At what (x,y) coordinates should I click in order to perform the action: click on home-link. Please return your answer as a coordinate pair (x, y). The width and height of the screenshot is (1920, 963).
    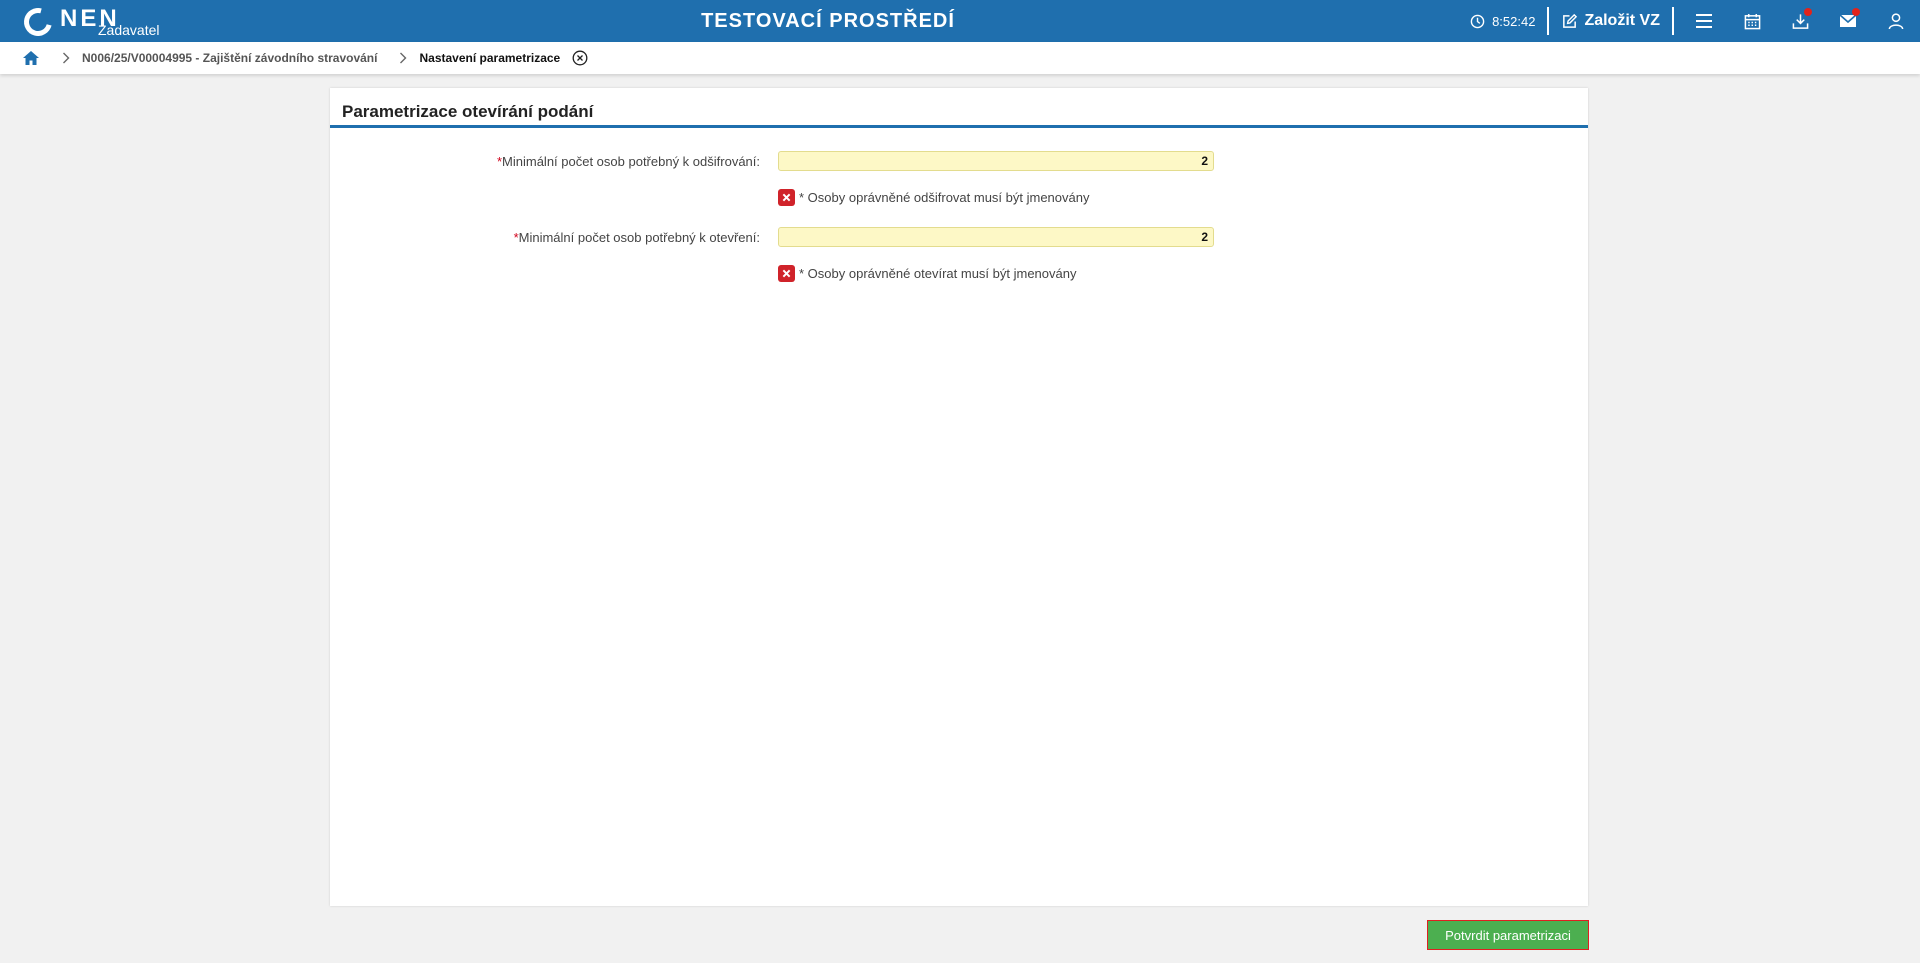
    Looking at the image, I should click on (31, 58).